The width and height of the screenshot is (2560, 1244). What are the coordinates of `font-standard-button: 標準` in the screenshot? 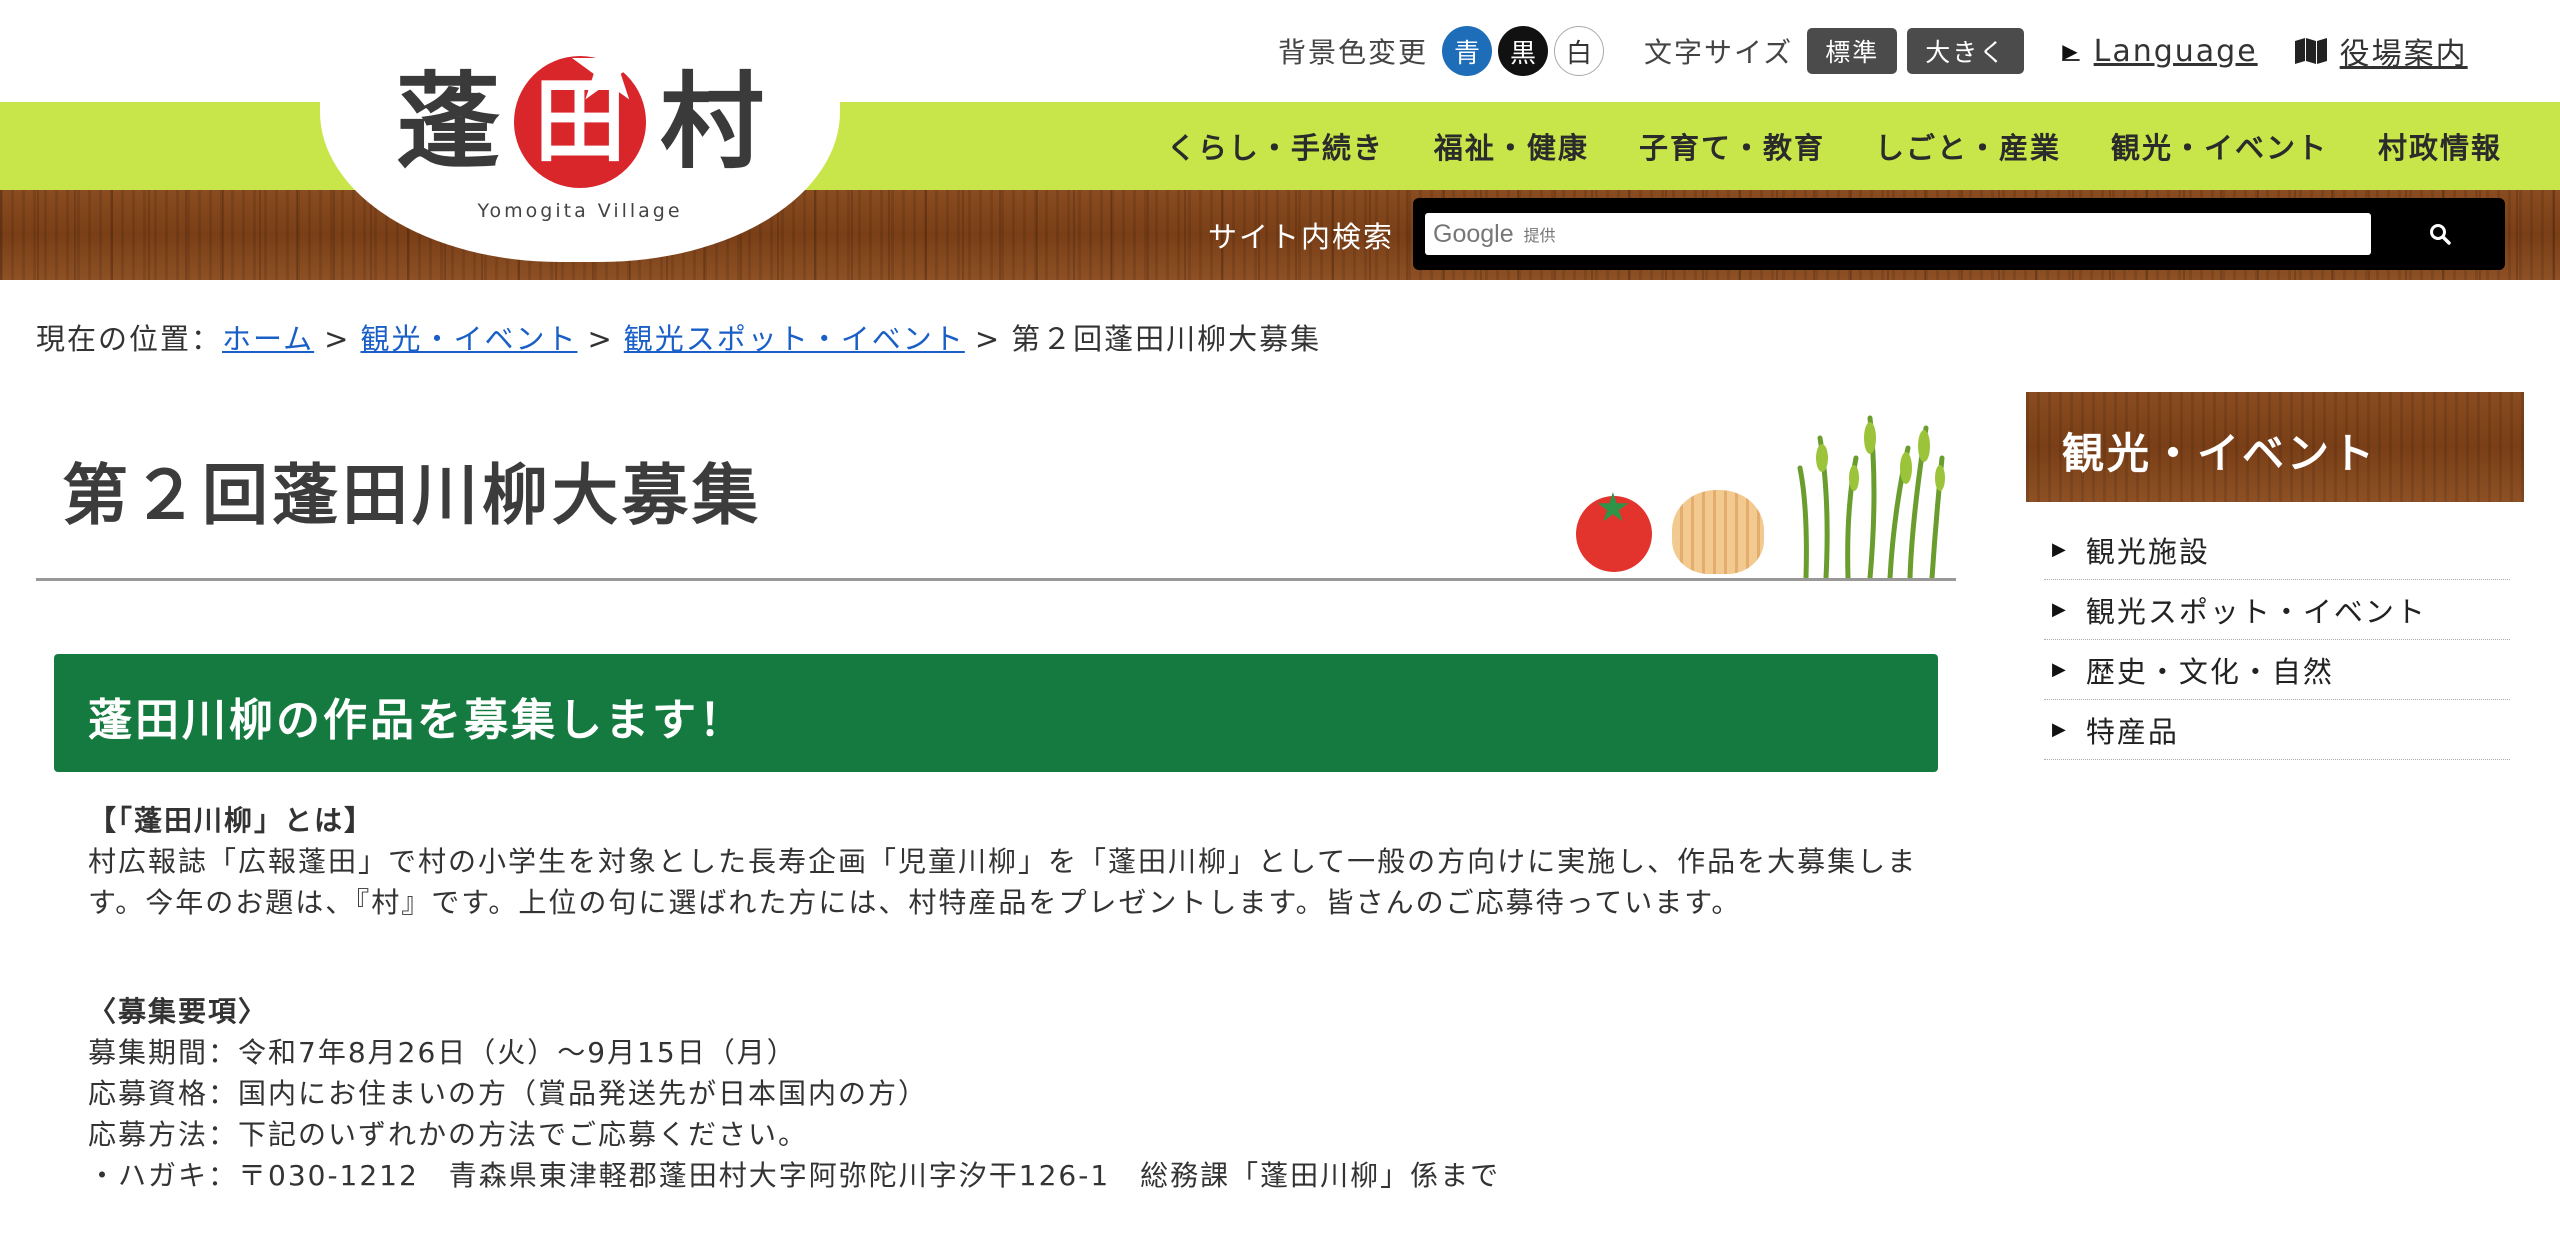 It's located at (1852, 51).